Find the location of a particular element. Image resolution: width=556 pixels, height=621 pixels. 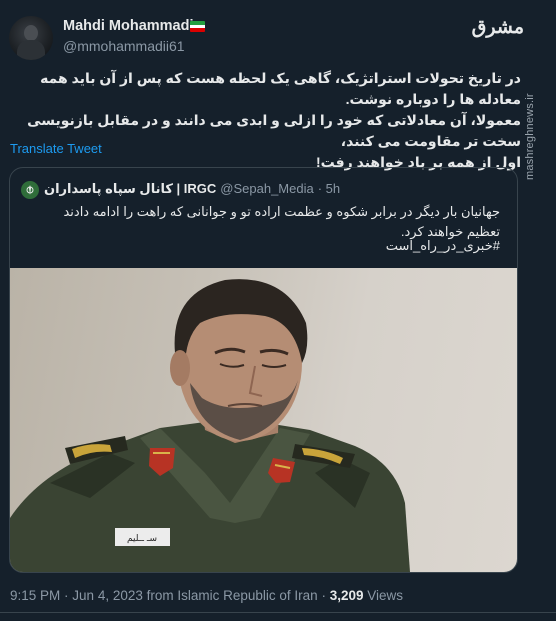

uniform-name-tag: سـ ــلیم is located at coordinates (142, 539).